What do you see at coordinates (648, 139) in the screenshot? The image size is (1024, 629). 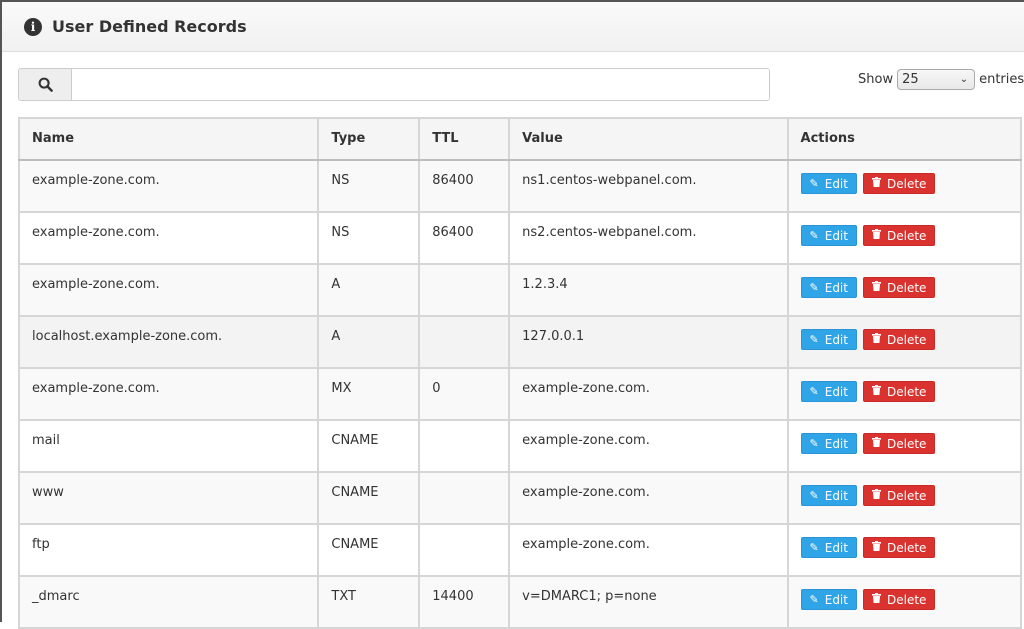 I see `column-header-value: Value` at bounding box center [648, 139].